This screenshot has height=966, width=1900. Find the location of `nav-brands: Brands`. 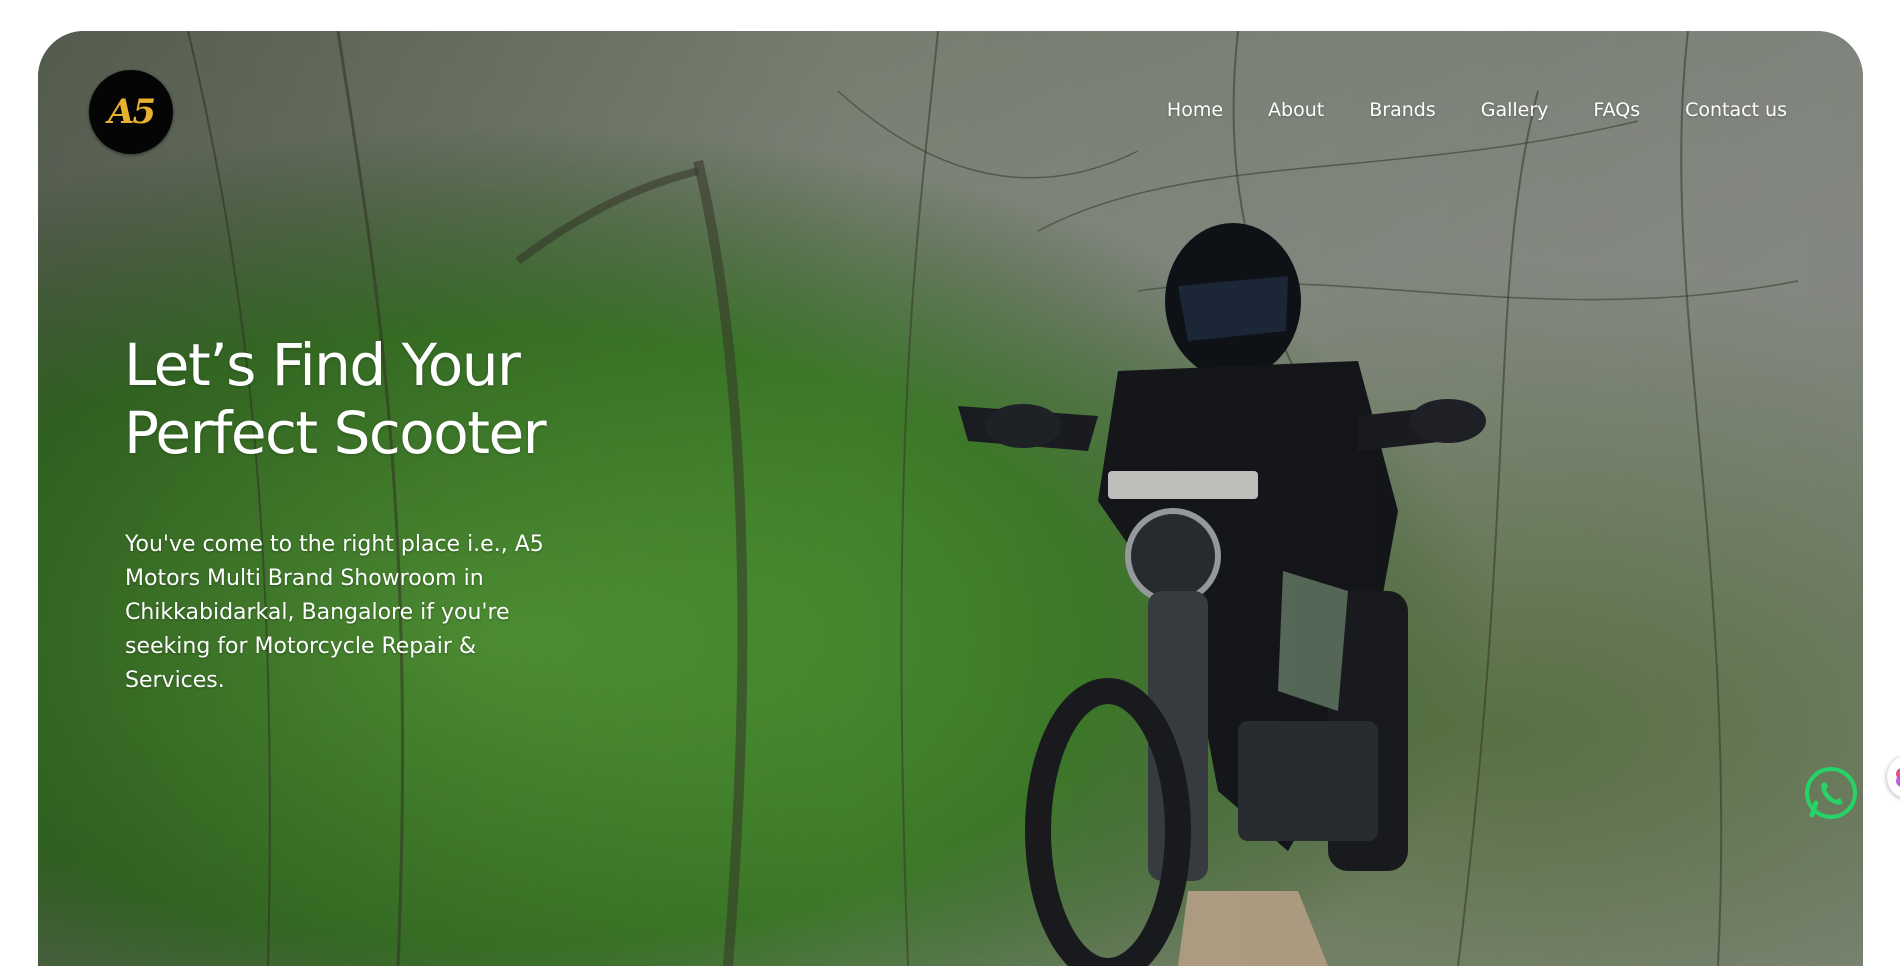

nav-brands: Brands is located at coordinates (1402, 110).